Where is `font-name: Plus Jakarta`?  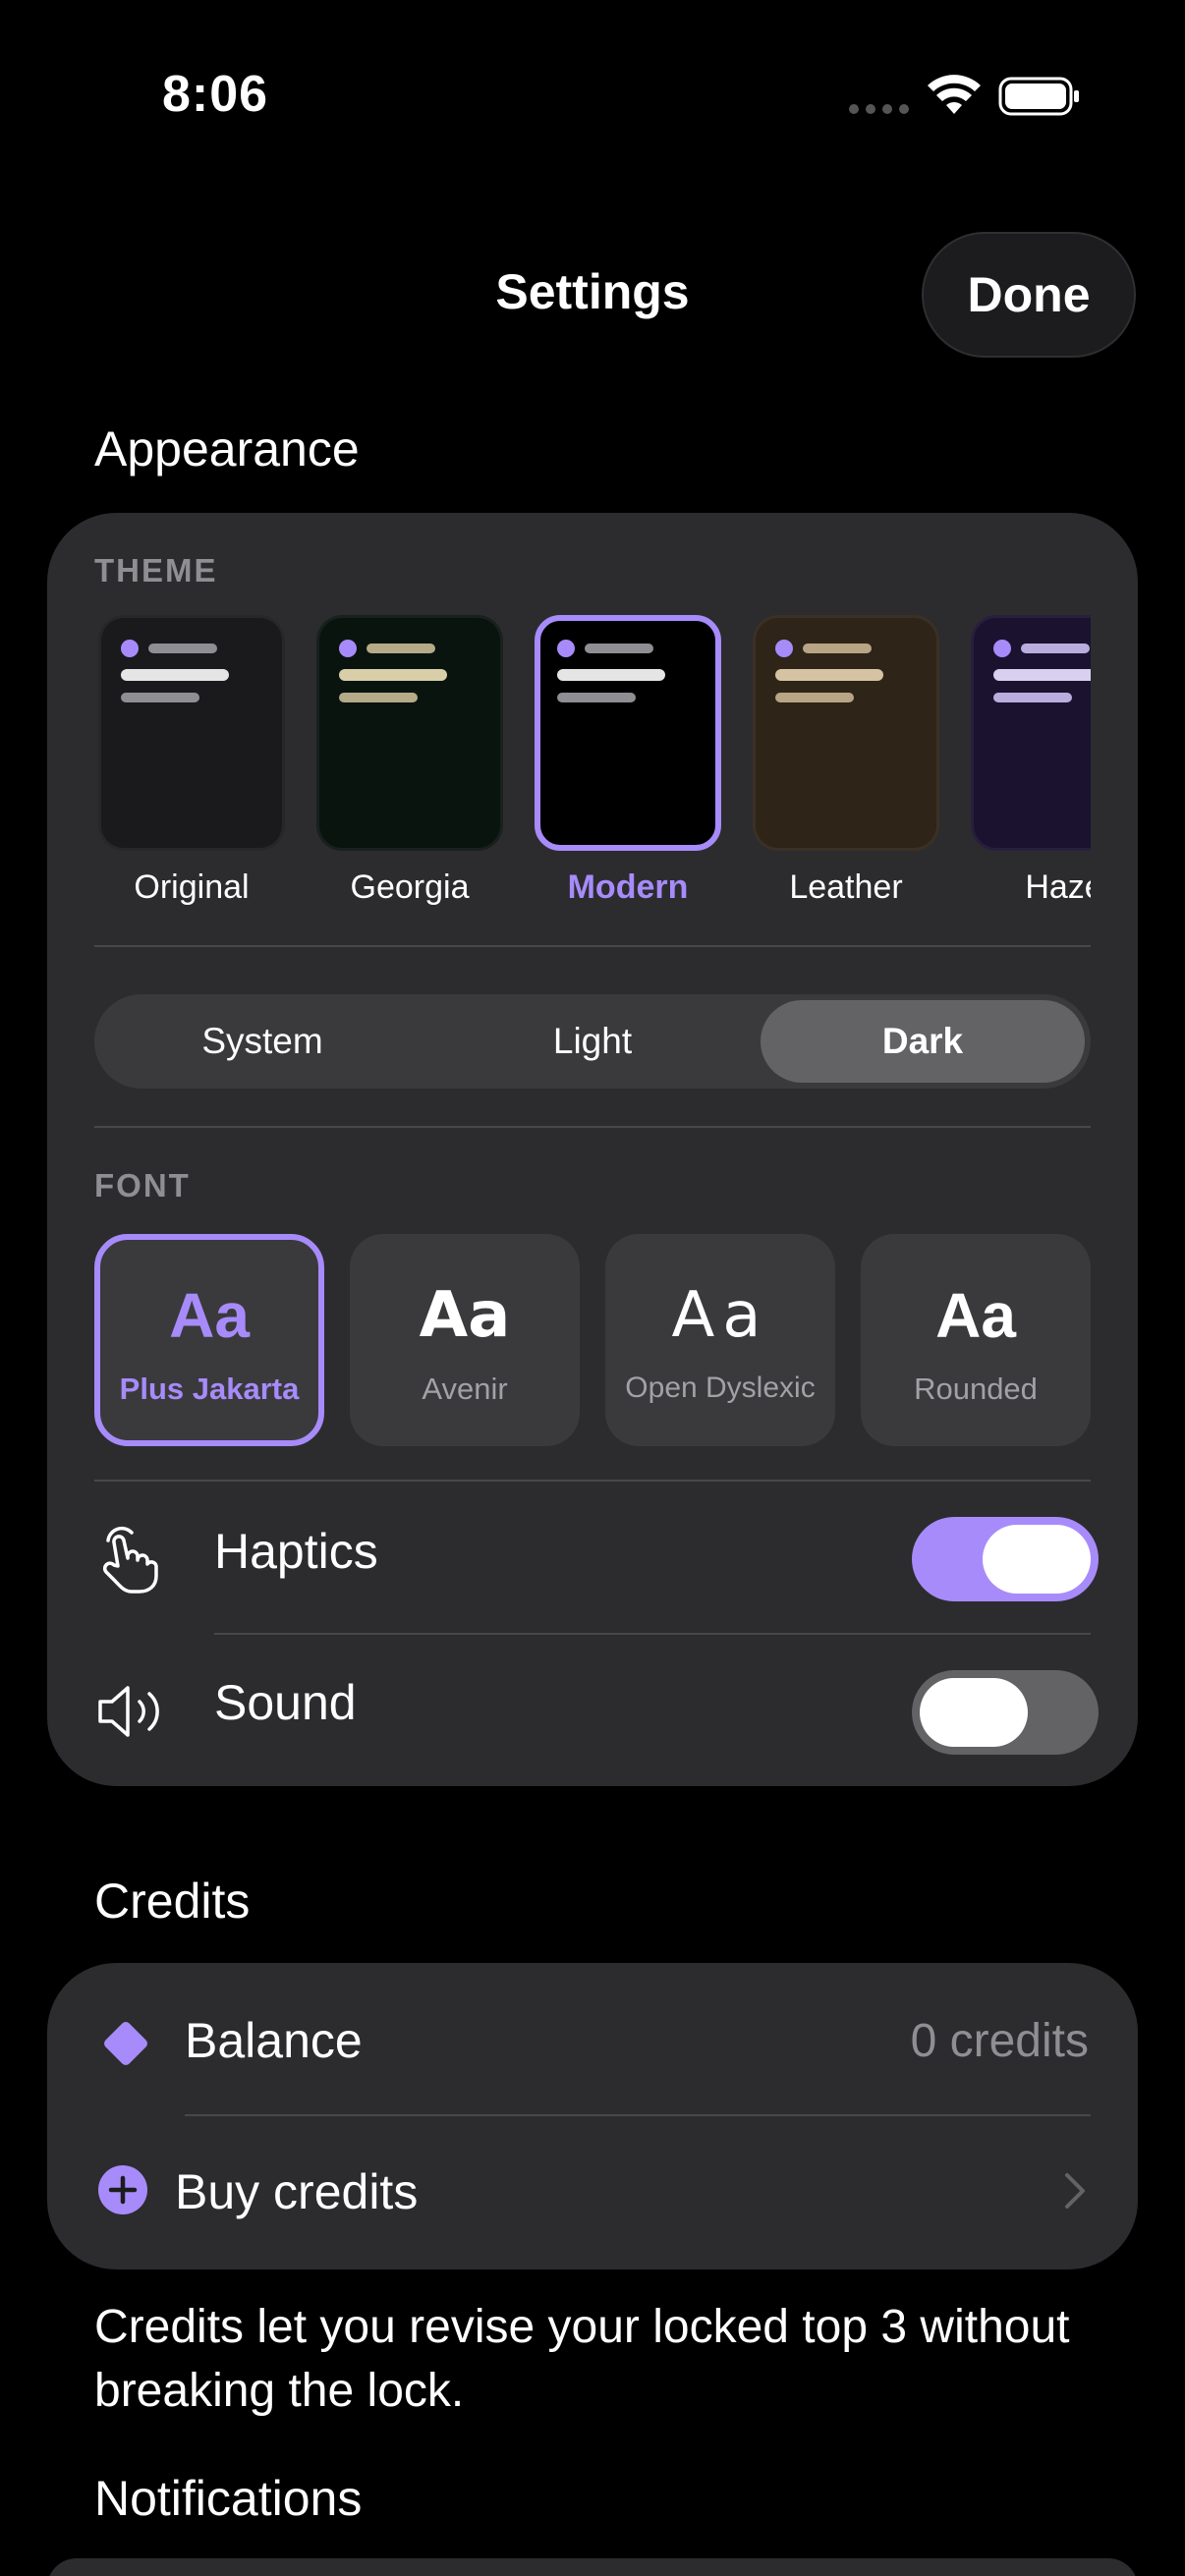 font-name: Plus Jakarta is located at coordinates (210, 1389).